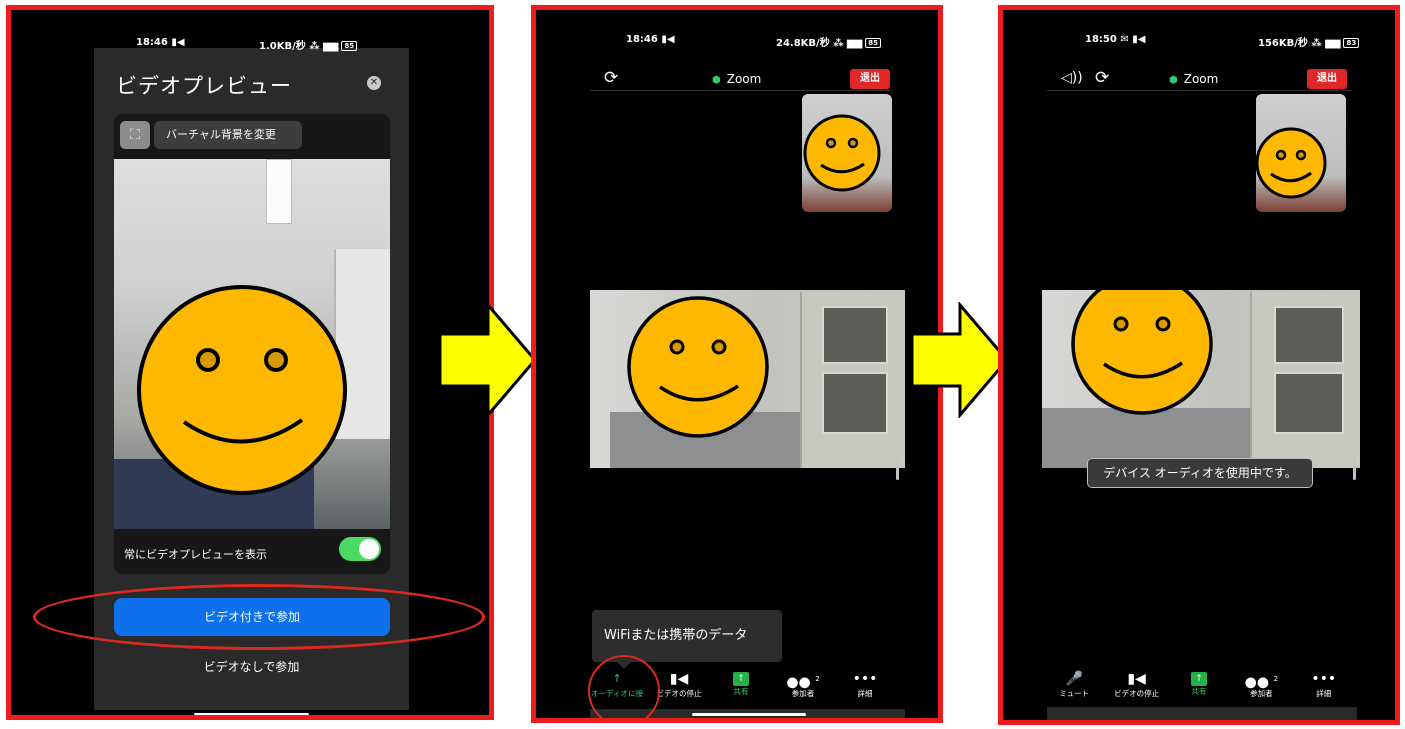 The image size is (1405, 729). I want to click on network-speed: 24.8KB/秒, so click(803, 43).